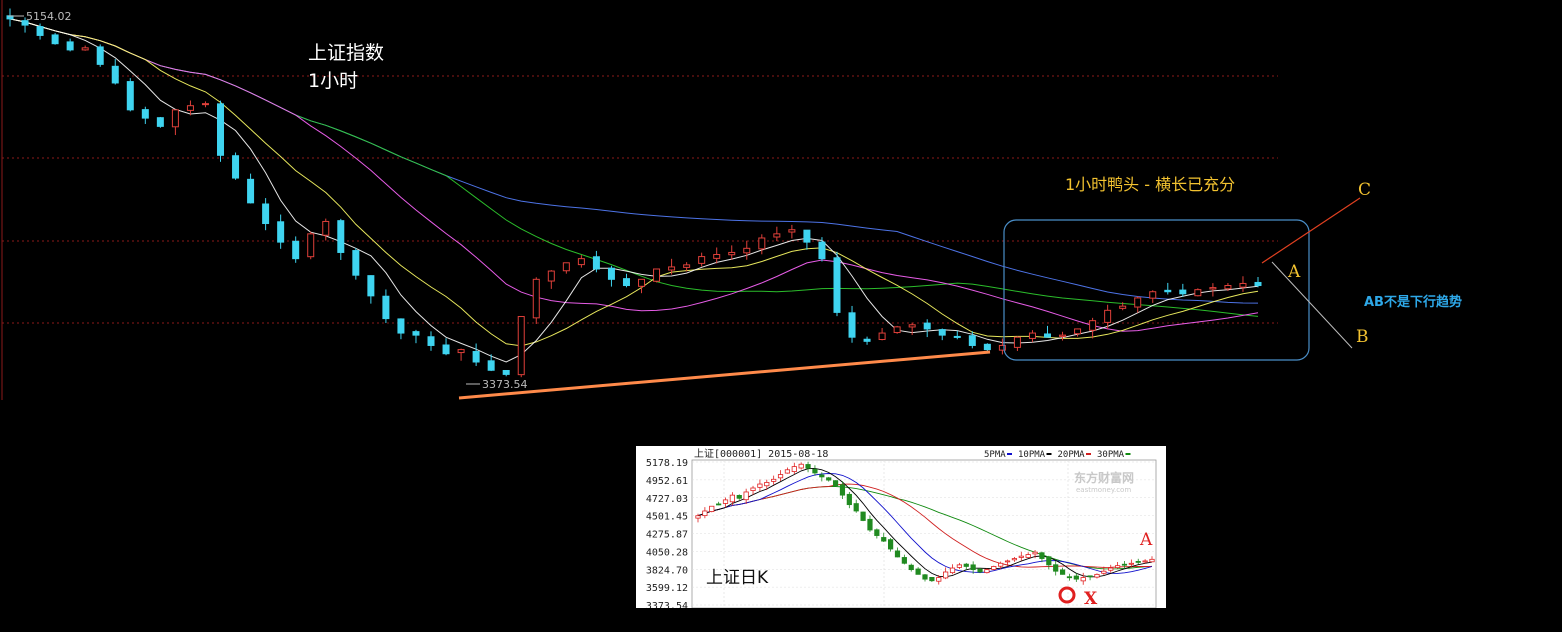 Image resolution: width=1562 pixels, height=632 pixels. What do you see at coordinates (1091, 598) in the screenshot?
I see `inset-label-x: X` at bounding box center [1091, 598].